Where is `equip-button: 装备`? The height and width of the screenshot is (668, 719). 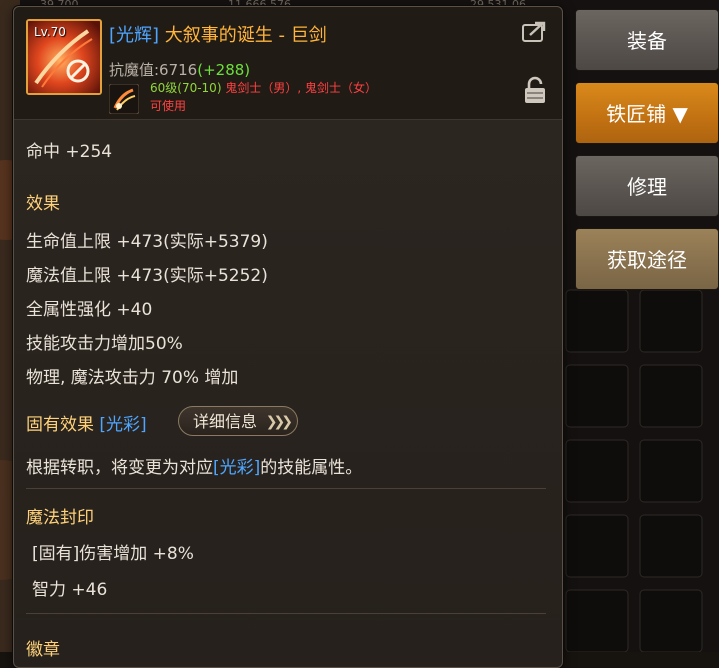 equip-button: 装备 is located at coordinates (647, 40).